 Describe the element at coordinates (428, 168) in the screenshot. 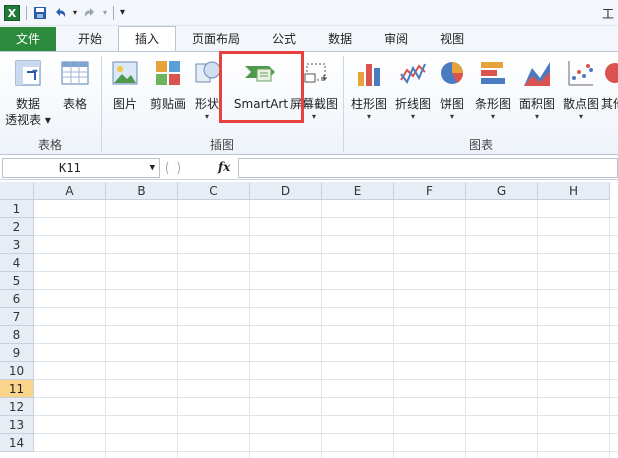

I see `formula-input` at that location.